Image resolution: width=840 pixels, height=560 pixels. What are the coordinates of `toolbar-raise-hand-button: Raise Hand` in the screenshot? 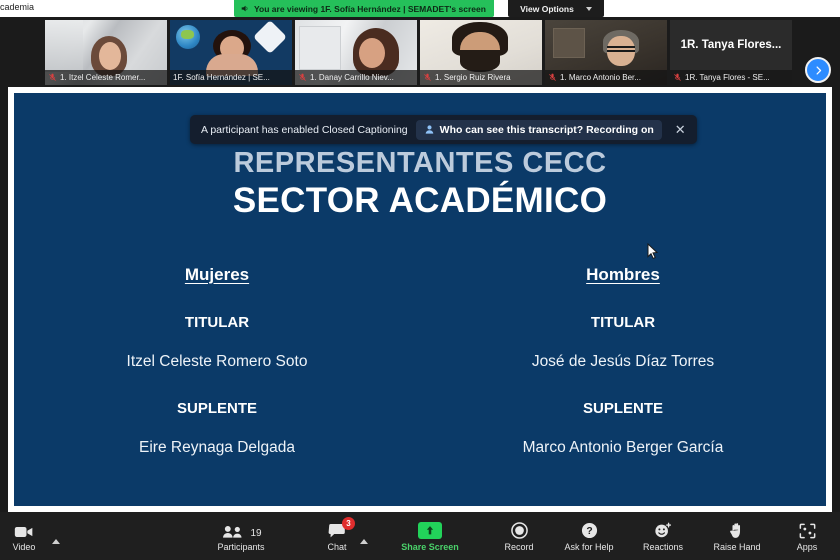 It's located at (737, 536).